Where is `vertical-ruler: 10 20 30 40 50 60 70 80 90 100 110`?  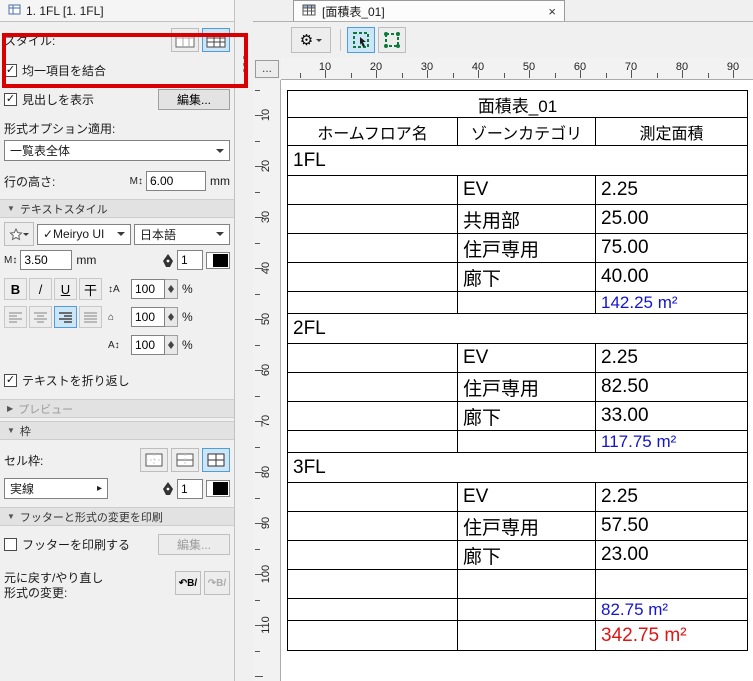
vertical-ruler: 10 20 30 40 50 60 70 80 90 100 110 is located at coordinates (267, 380).